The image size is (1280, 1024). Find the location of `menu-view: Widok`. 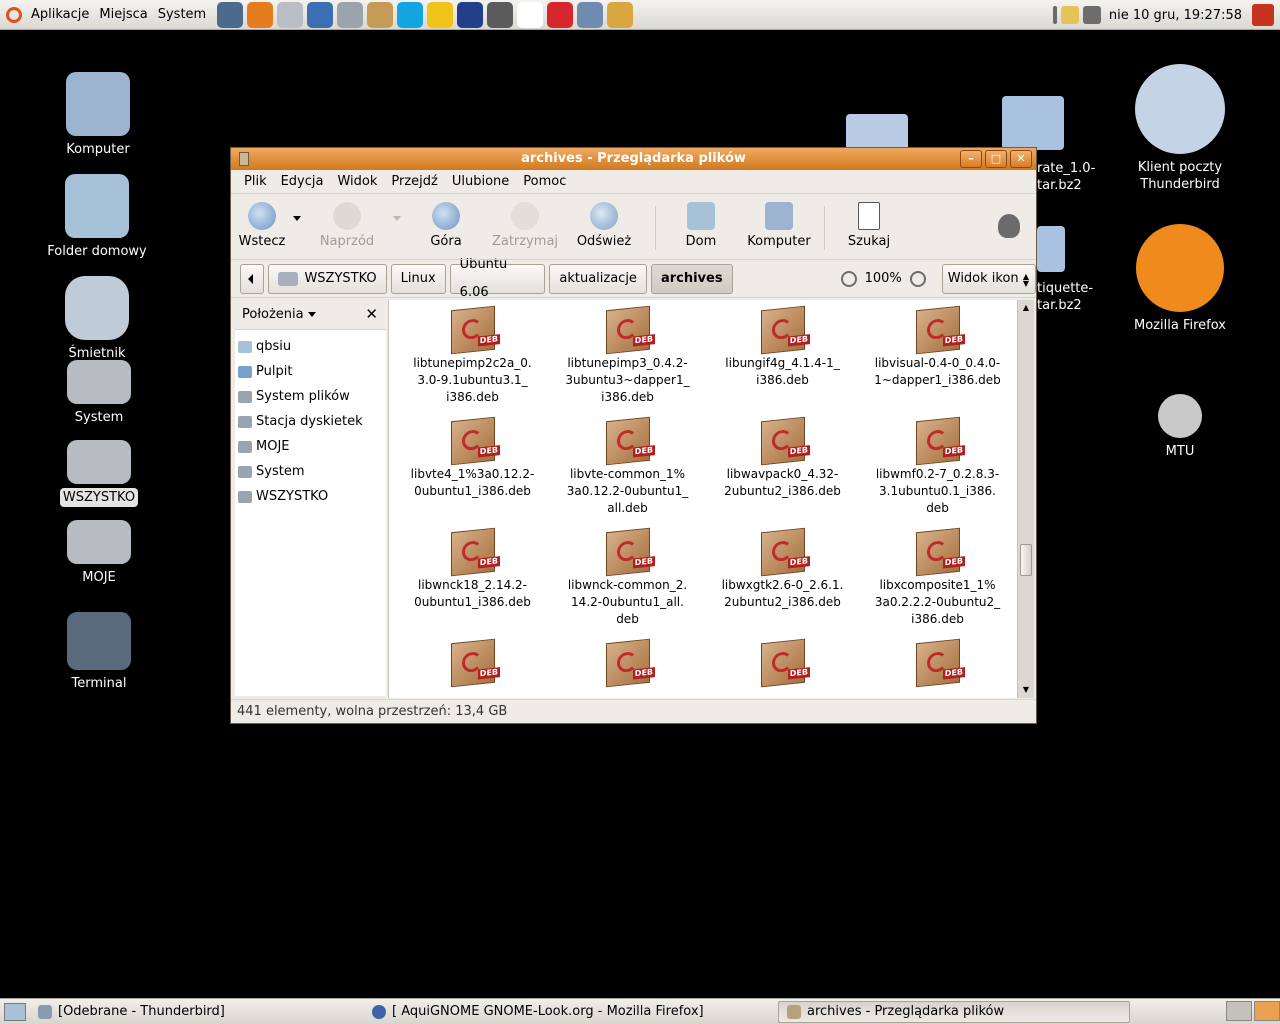

menu-view: Widok is located at coordinates (357, 181).